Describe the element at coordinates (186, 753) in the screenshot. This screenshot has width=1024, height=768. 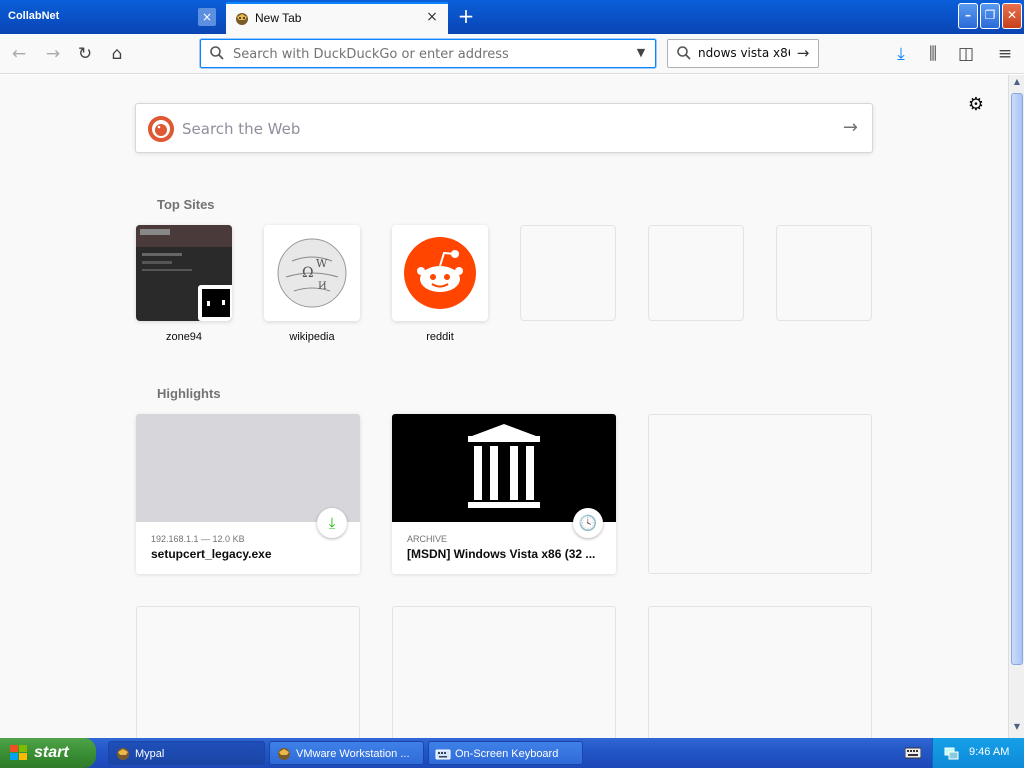
I see `taskbar-item-mypal: Mypal` at that location.